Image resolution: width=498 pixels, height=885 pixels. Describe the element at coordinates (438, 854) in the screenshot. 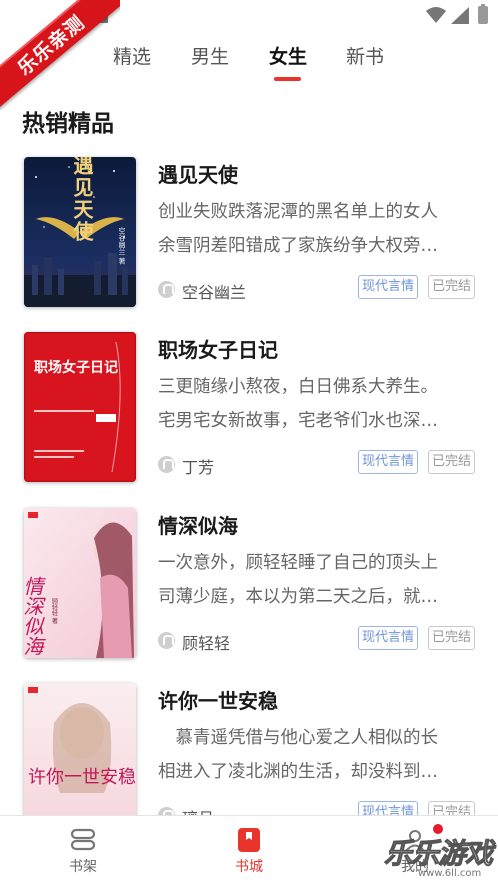

I see `watermark-text: 乐乐游戏` at that location.